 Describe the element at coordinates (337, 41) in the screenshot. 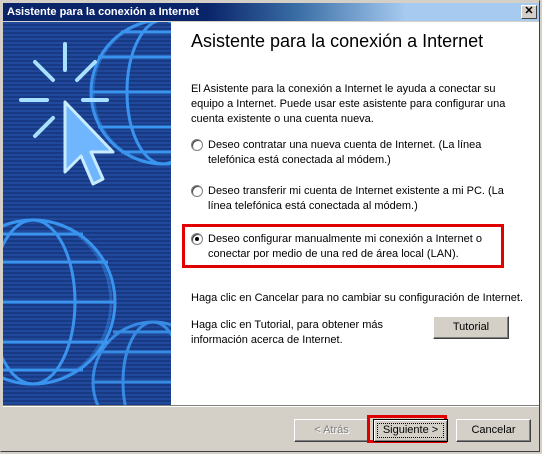

I see `page-title: Asistente para la conexión a Internet` at that location.